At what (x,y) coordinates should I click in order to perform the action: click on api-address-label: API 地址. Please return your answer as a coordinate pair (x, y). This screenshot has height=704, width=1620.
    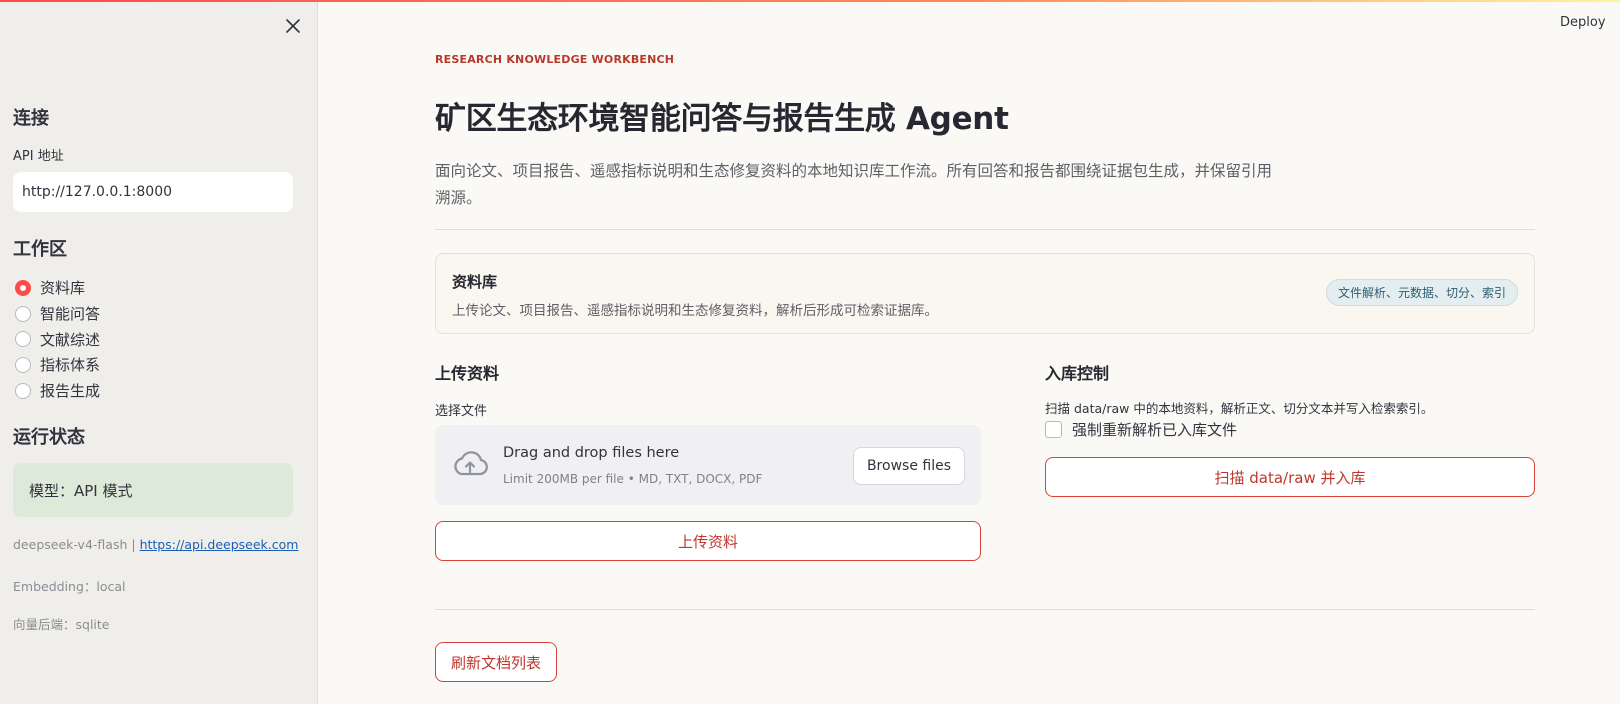
    Looking at the image, I should click on (38, 156).